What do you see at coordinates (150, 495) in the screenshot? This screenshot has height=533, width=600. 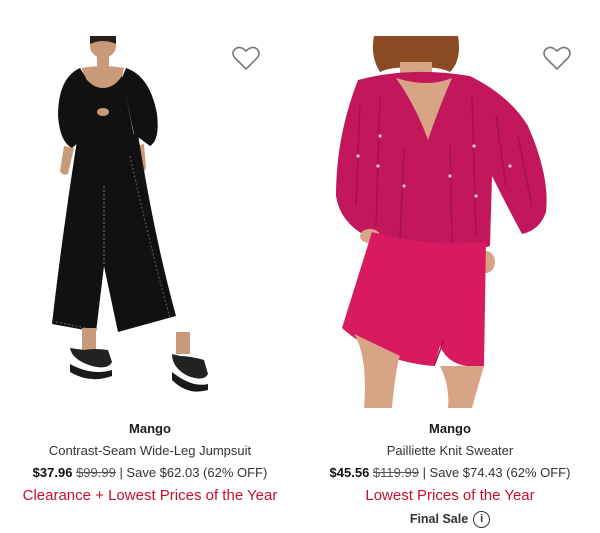 I see `promo-badge: Clearance + Lowest Prices of the Year` at bounding box center [150, 495].